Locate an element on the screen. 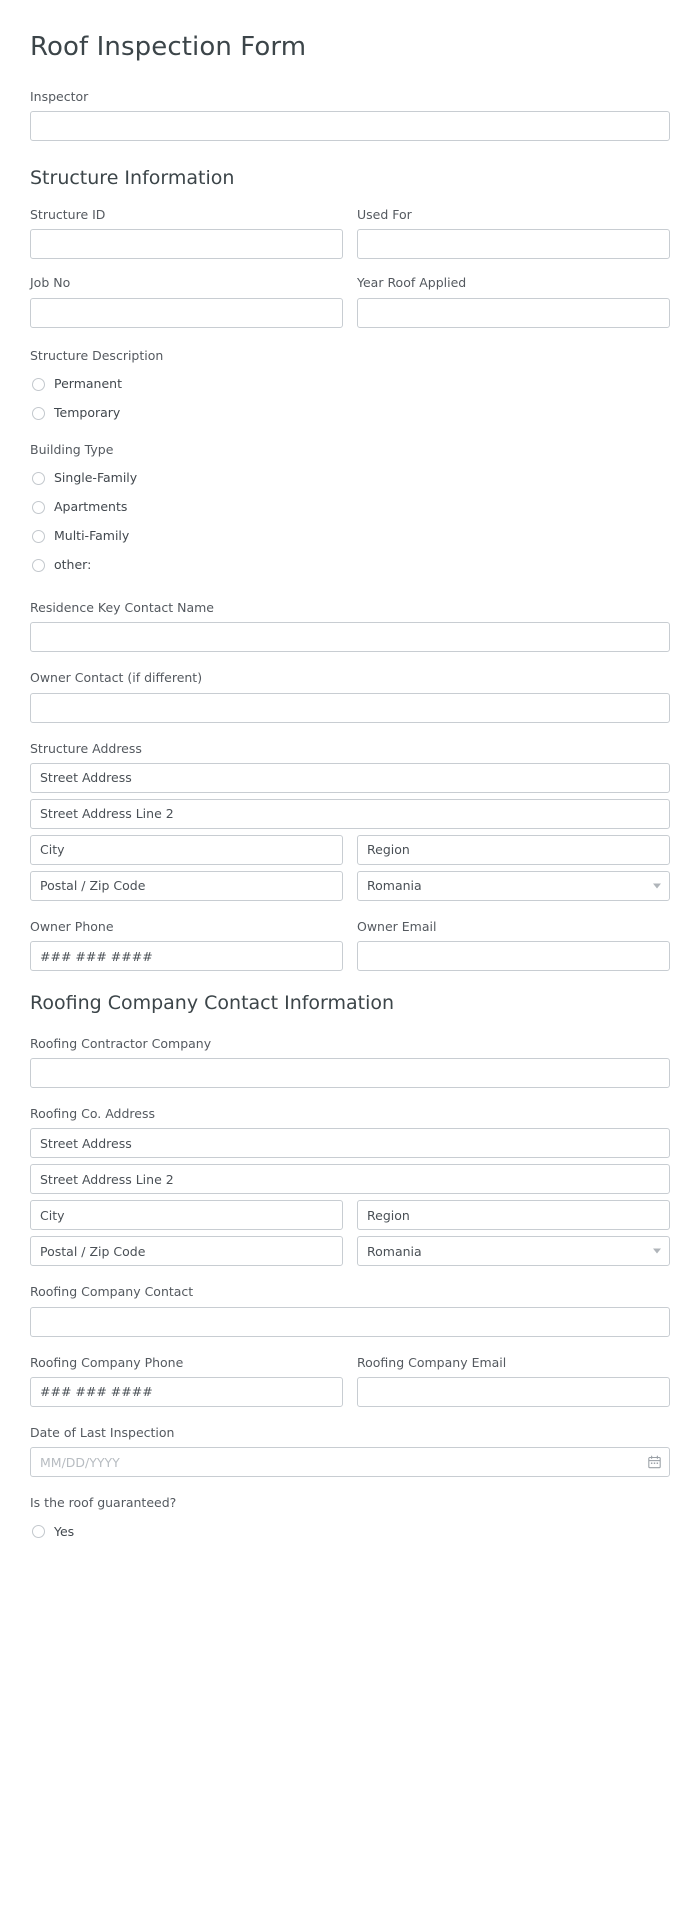  calendar-icon is located at coordinates (654, 1462).